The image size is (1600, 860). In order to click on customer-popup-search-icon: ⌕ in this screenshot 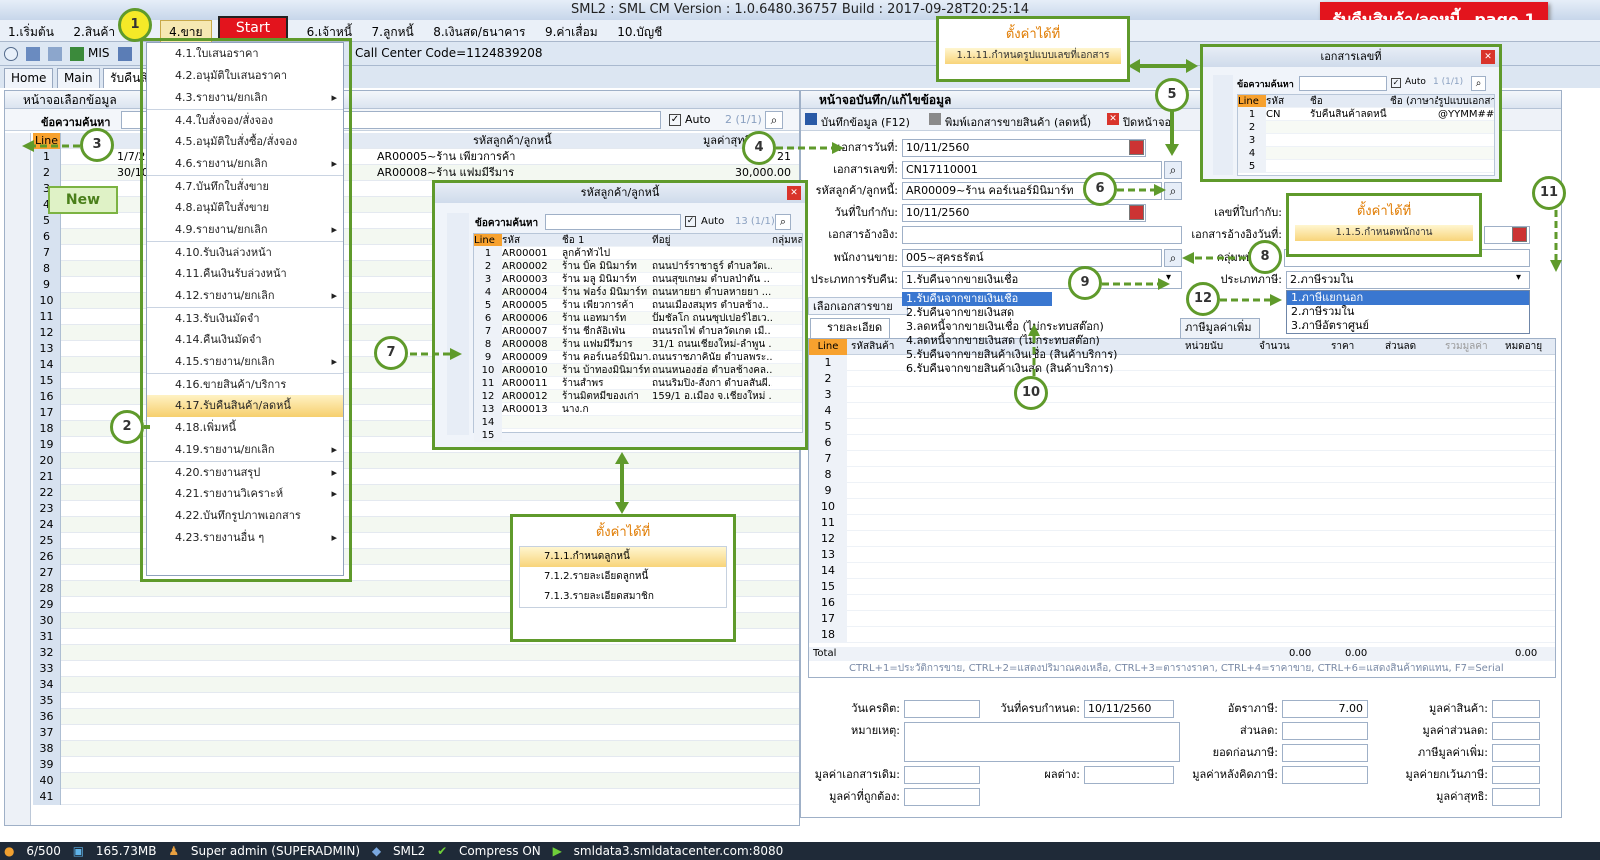, I will do `click(783, 222)`.